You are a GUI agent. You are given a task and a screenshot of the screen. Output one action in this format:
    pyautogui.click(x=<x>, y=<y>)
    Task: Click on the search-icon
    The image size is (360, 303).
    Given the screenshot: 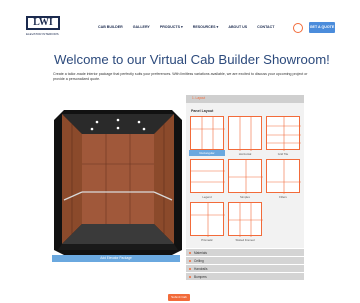 What is the action you would take?
    pyautogui.click(x=298, y=28)
    